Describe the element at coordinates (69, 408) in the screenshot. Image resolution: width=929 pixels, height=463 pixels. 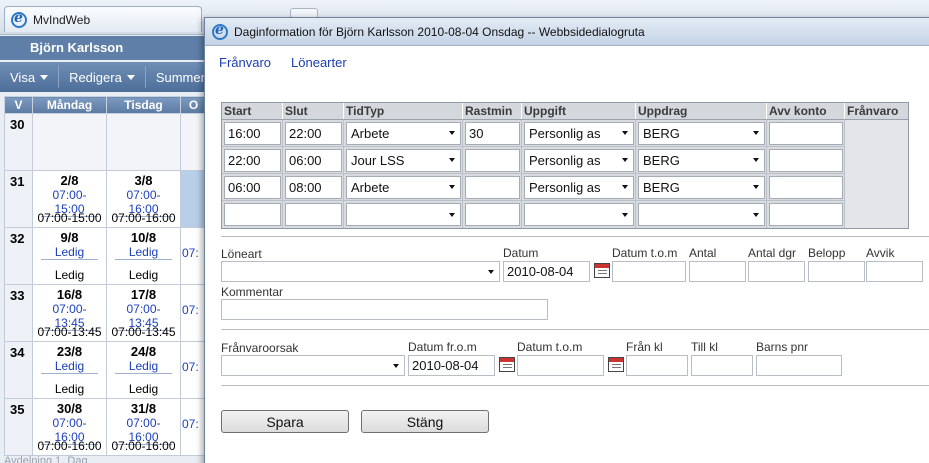
I see `day-date: 30/8` at that location.